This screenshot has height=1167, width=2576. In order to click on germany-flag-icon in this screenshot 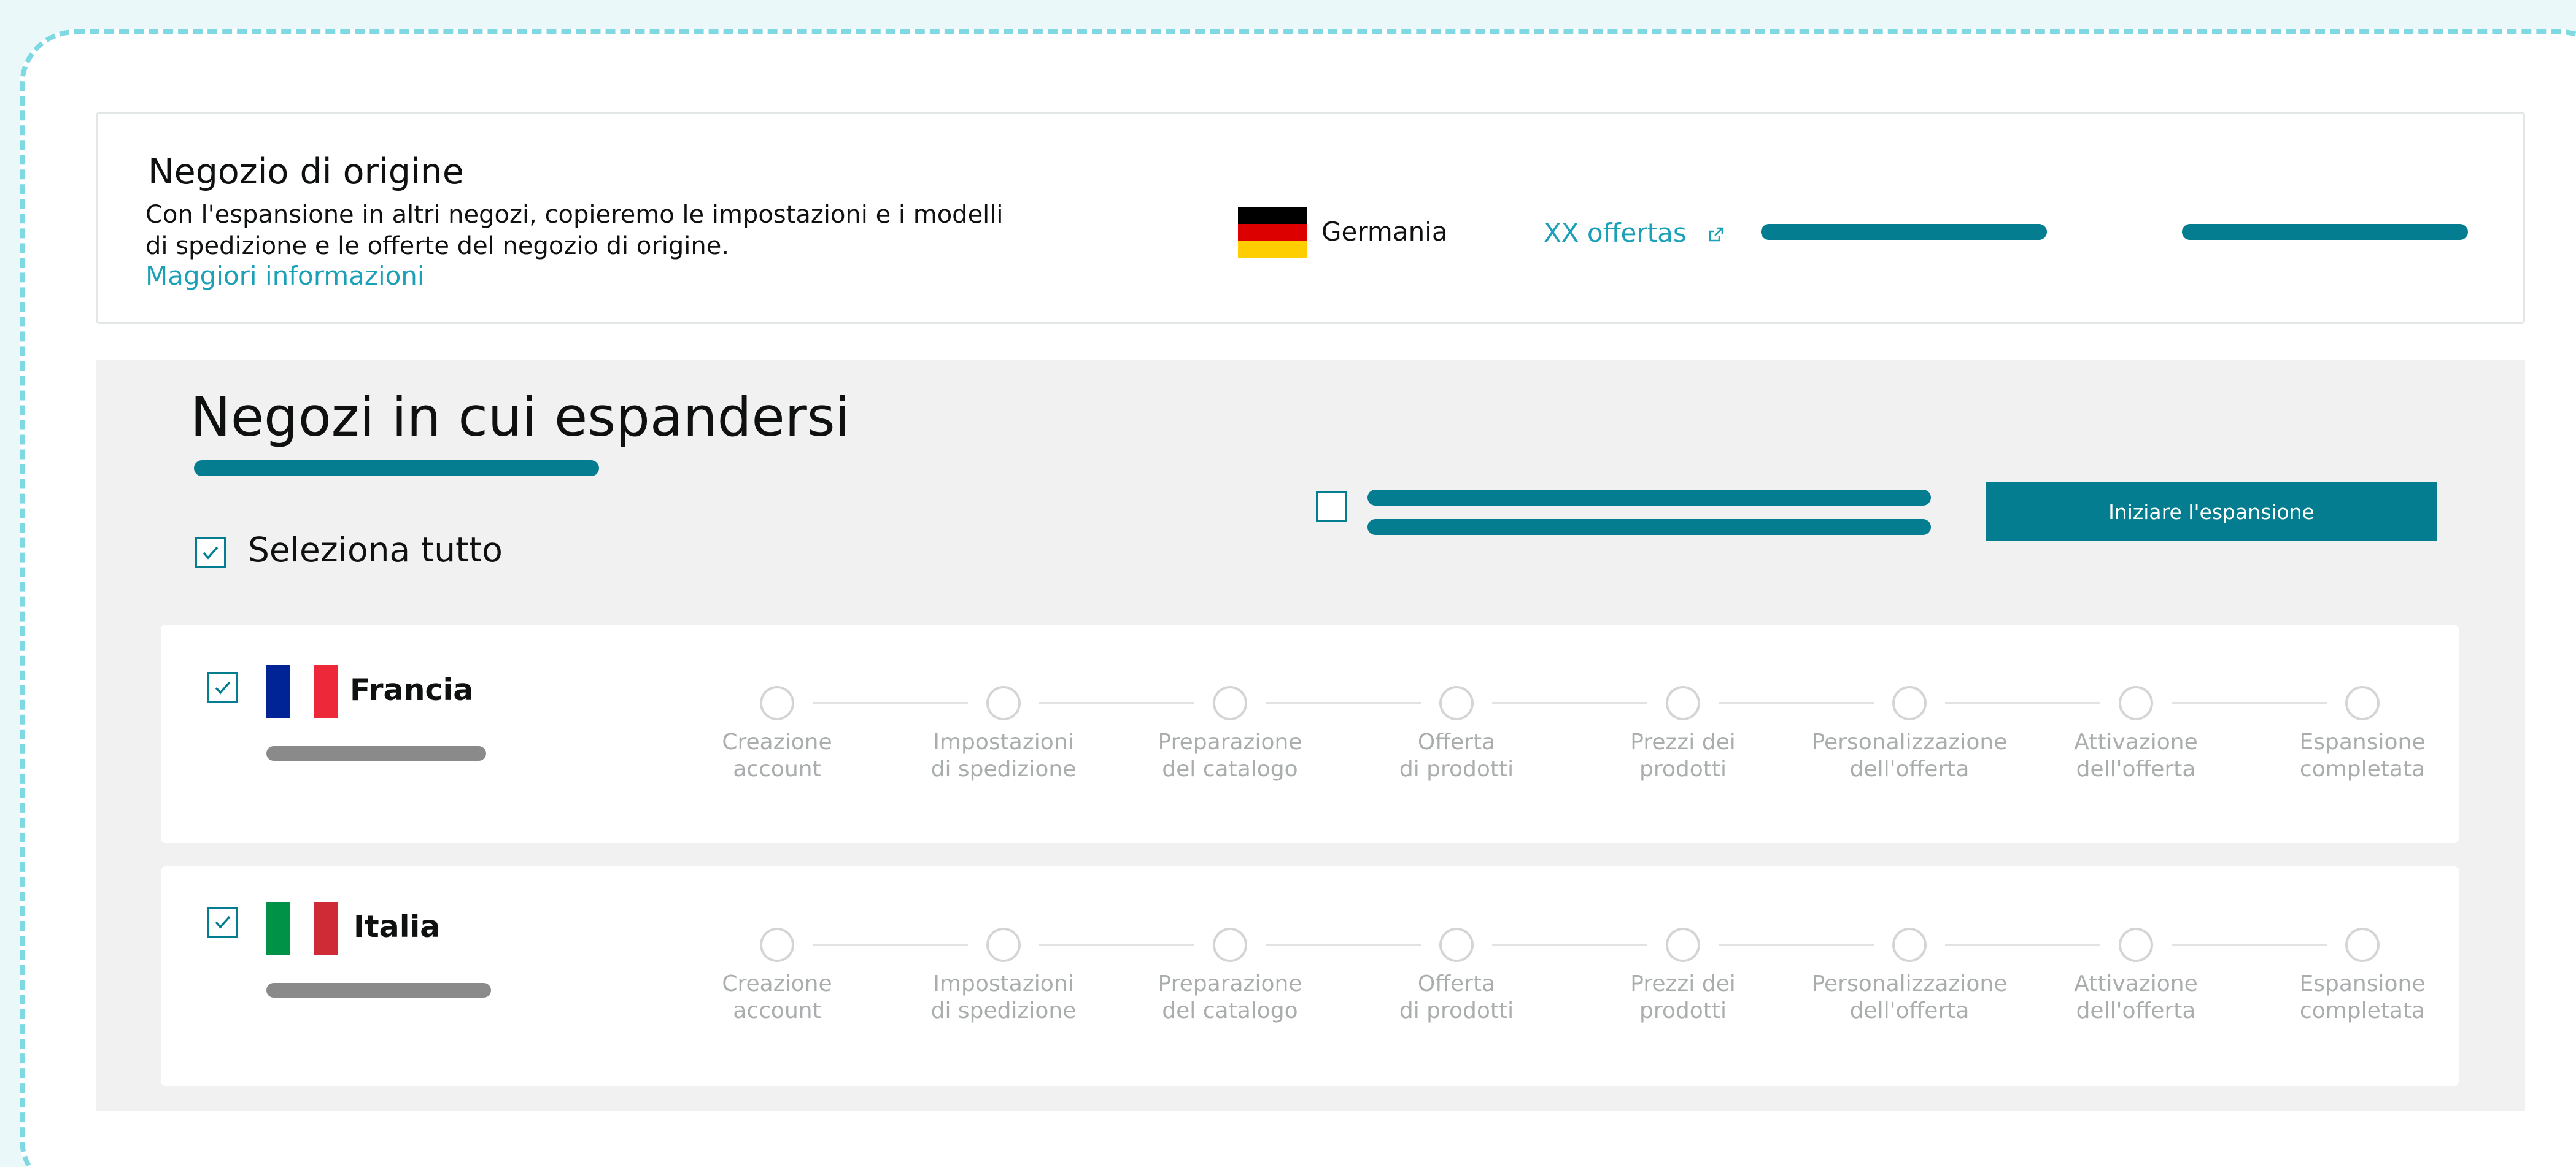, I will do `click(1272, 232)`.